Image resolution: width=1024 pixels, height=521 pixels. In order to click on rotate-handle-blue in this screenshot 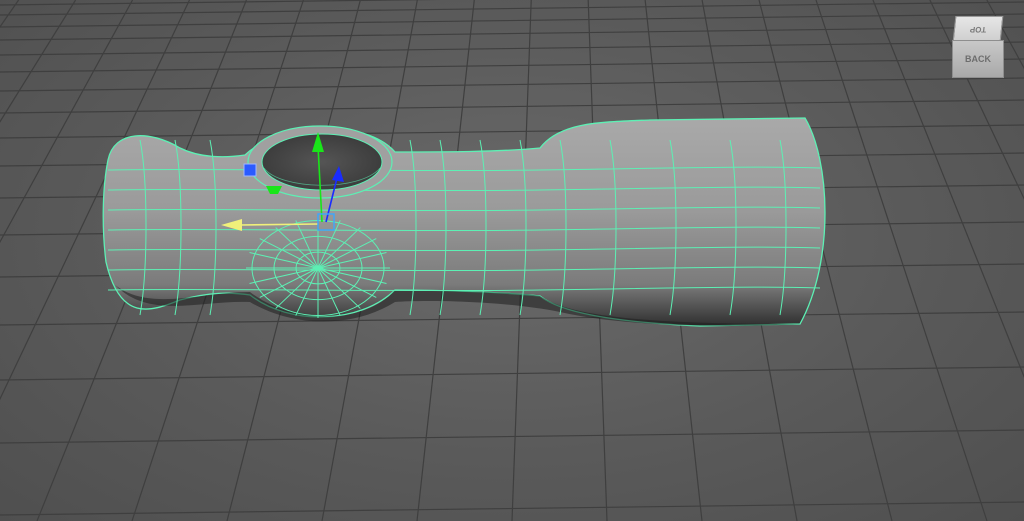, I will do `click(250, 170)`.